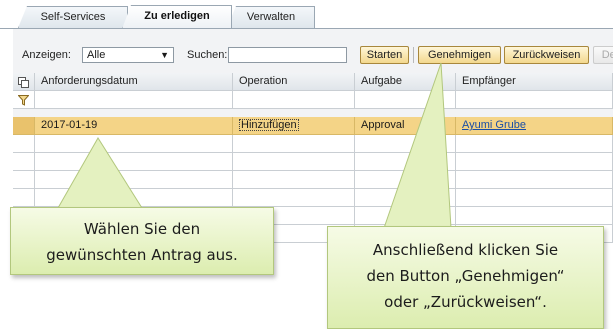 The image size is (613, 329). I want to click on callout-2-pointer, so click(417, 145).